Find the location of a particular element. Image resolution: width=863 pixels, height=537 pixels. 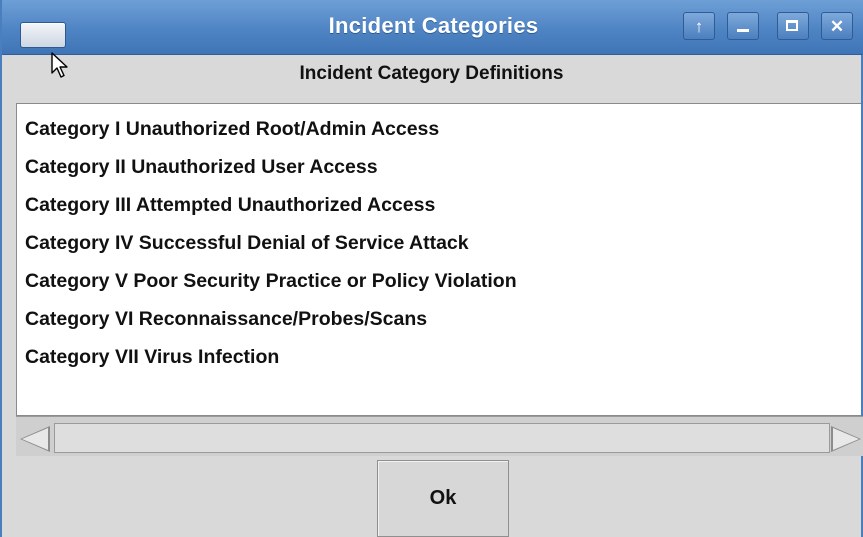

title-bar: Incident Categories ↑ ✕ is located at coordinates (432, 27).